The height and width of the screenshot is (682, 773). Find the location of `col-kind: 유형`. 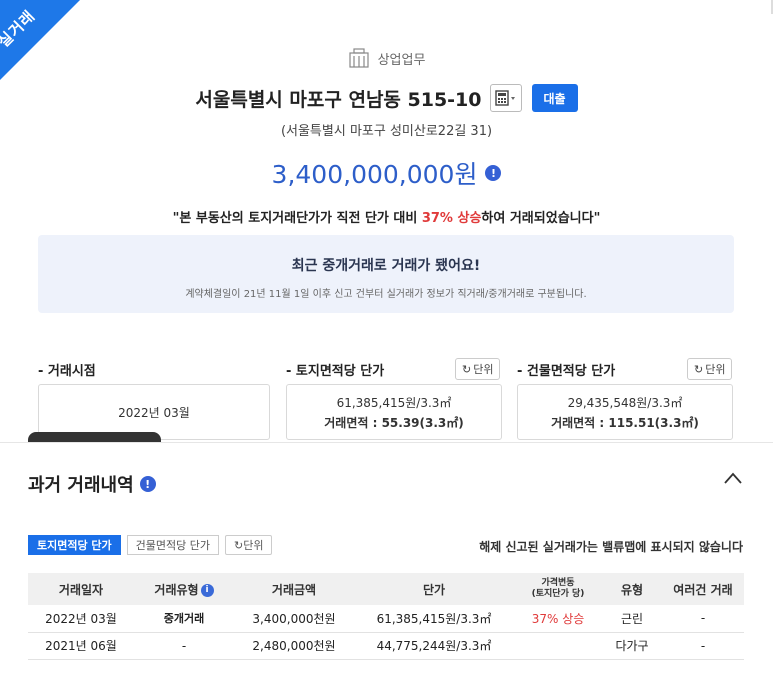

col-kind: 유형 is located at coordinates (632, 589).